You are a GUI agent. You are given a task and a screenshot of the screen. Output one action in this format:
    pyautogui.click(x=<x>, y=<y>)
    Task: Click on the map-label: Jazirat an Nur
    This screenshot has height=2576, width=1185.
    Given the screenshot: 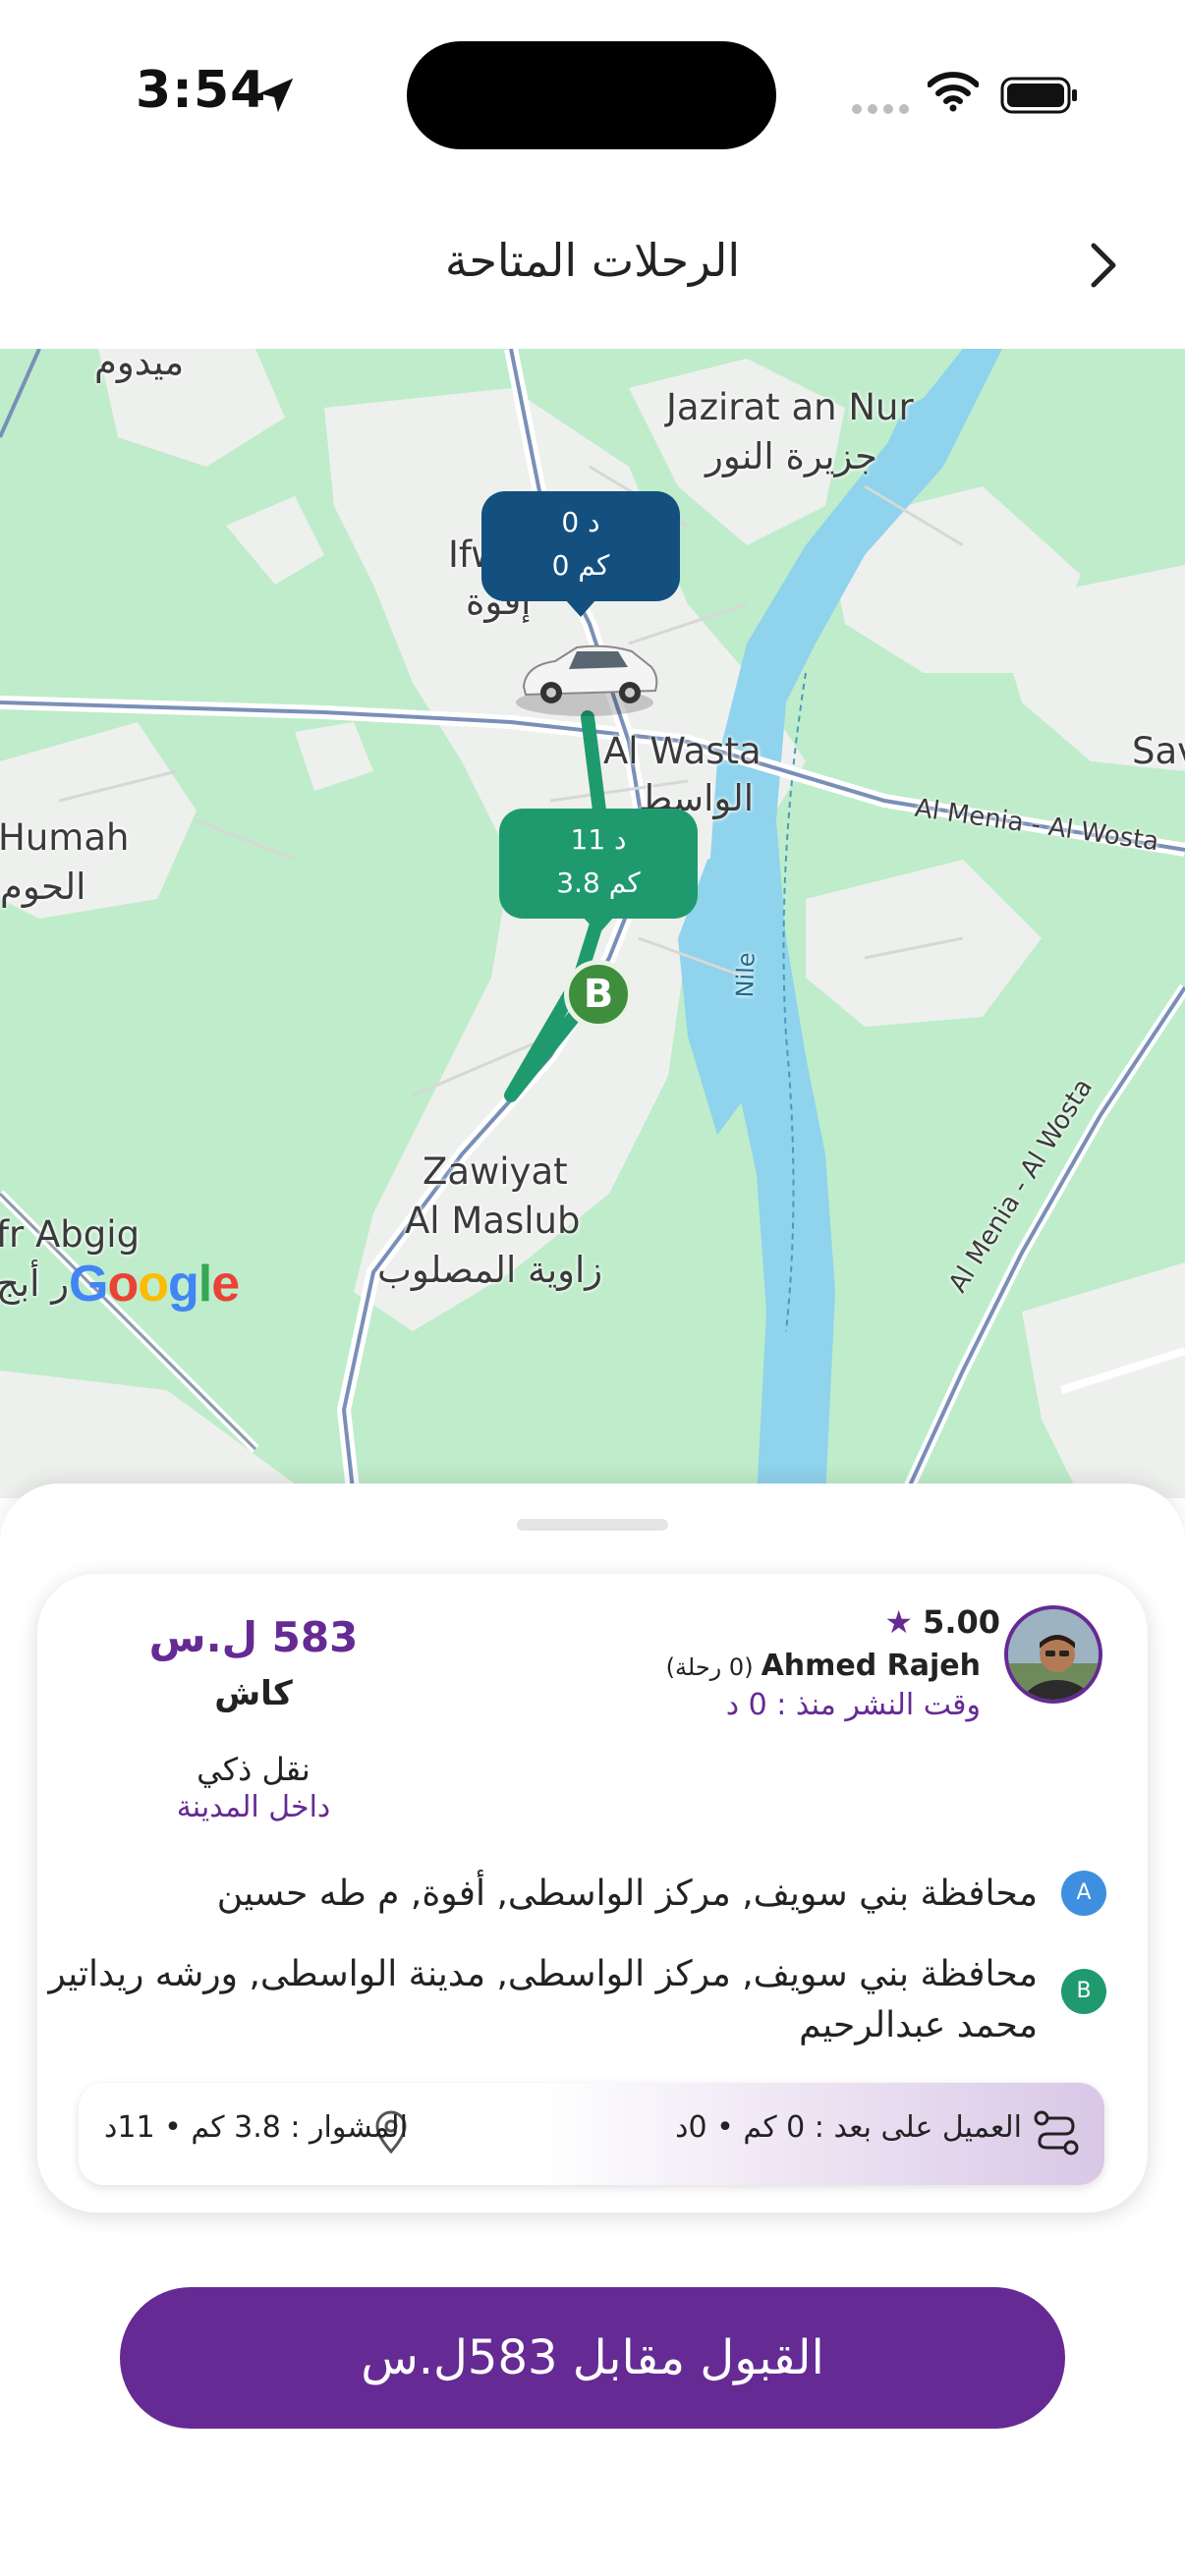 What is the action you would take?
    pyautogui.click(x=790, y=407)
    